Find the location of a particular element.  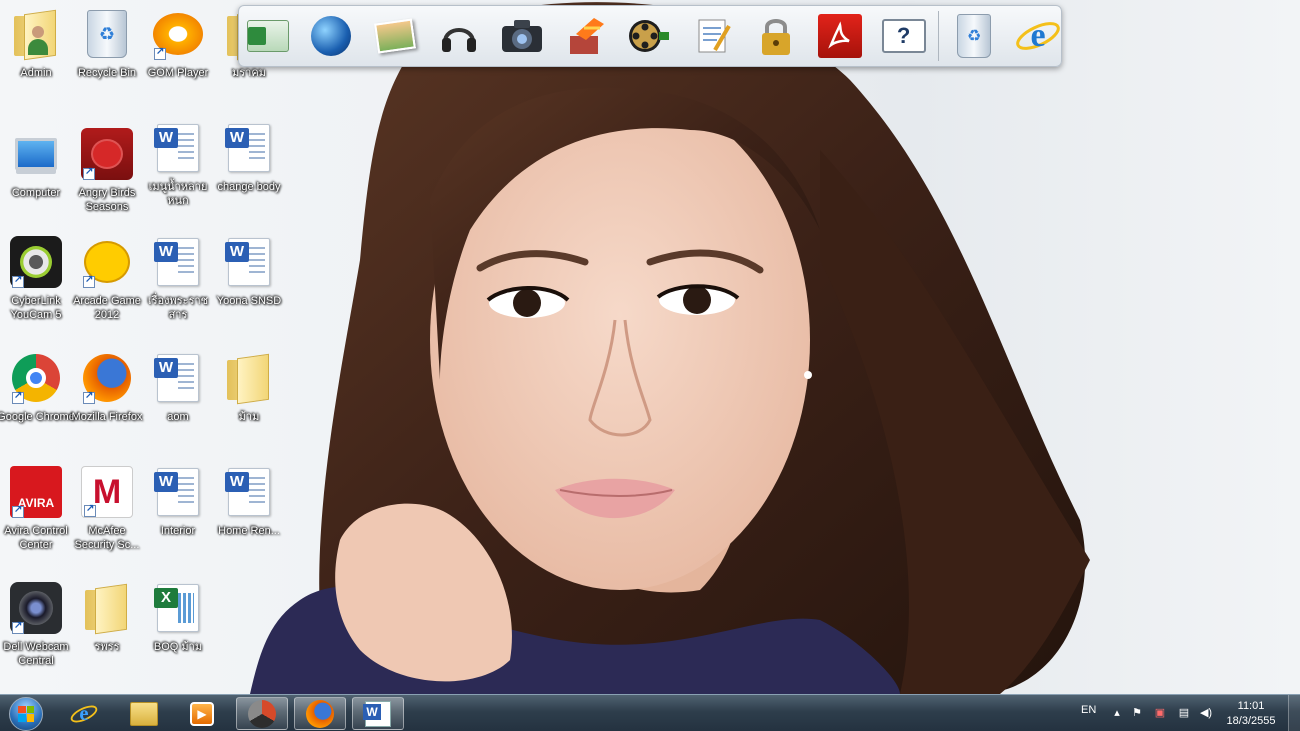

desktop-icon-excel-boq: X BOQ ม้าม is located at coordinates (178, 618).